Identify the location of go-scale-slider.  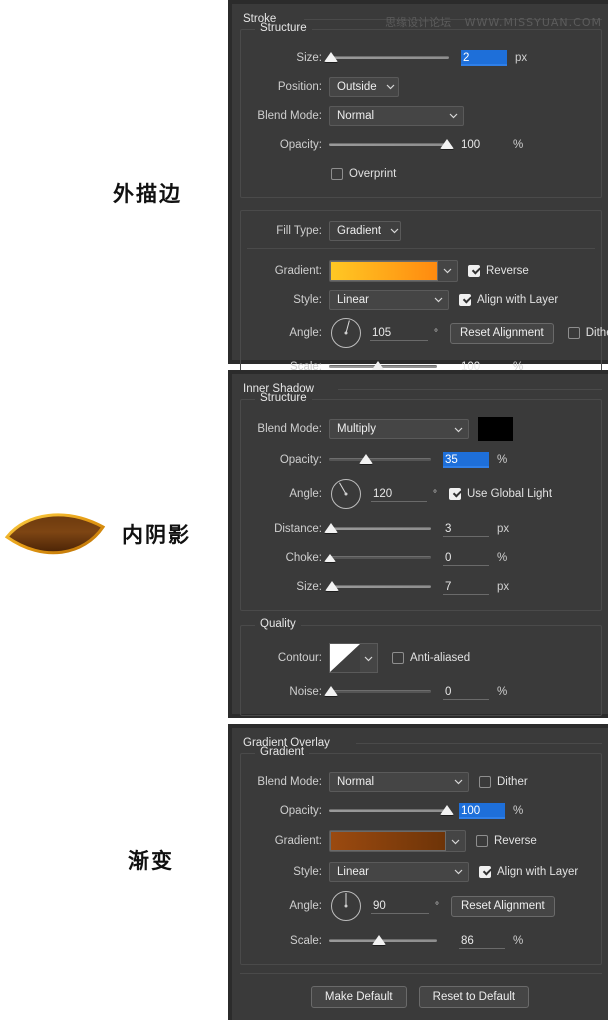
(383, 941).